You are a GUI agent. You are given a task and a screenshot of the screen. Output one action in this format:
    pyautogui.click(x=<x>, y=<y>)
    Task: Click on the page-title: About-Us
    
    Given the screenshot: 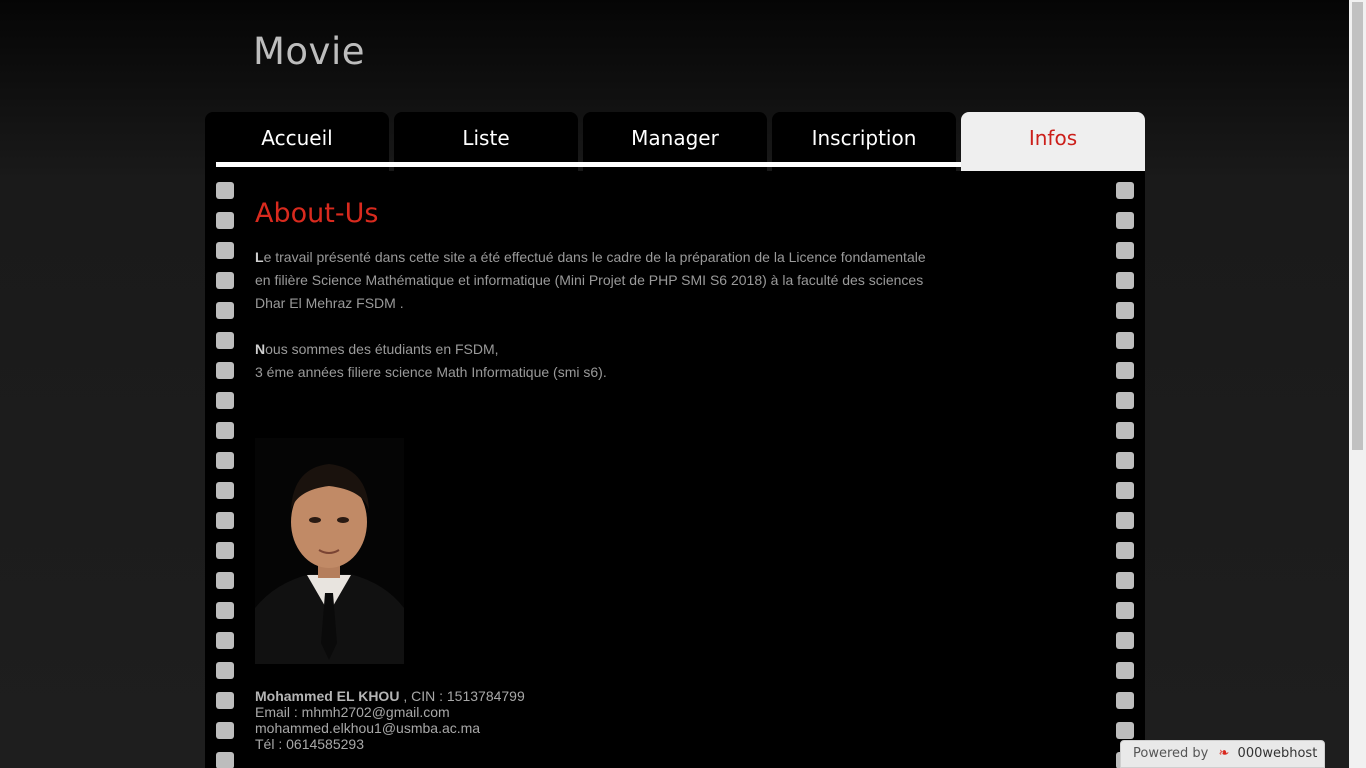 What is the action you would take?
    pyautogui.click(x=317, y=213)
    